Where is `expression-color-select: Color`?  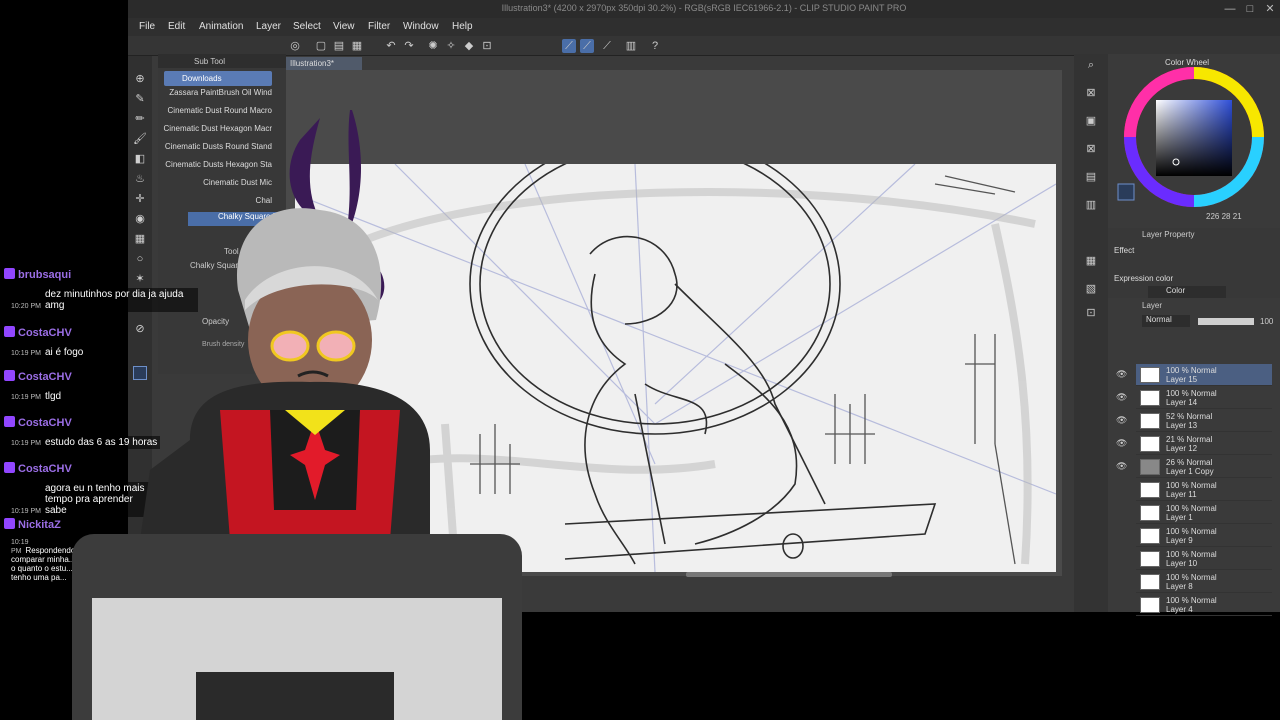
expression-color-select: Color is located at coordinates (1187, 292).